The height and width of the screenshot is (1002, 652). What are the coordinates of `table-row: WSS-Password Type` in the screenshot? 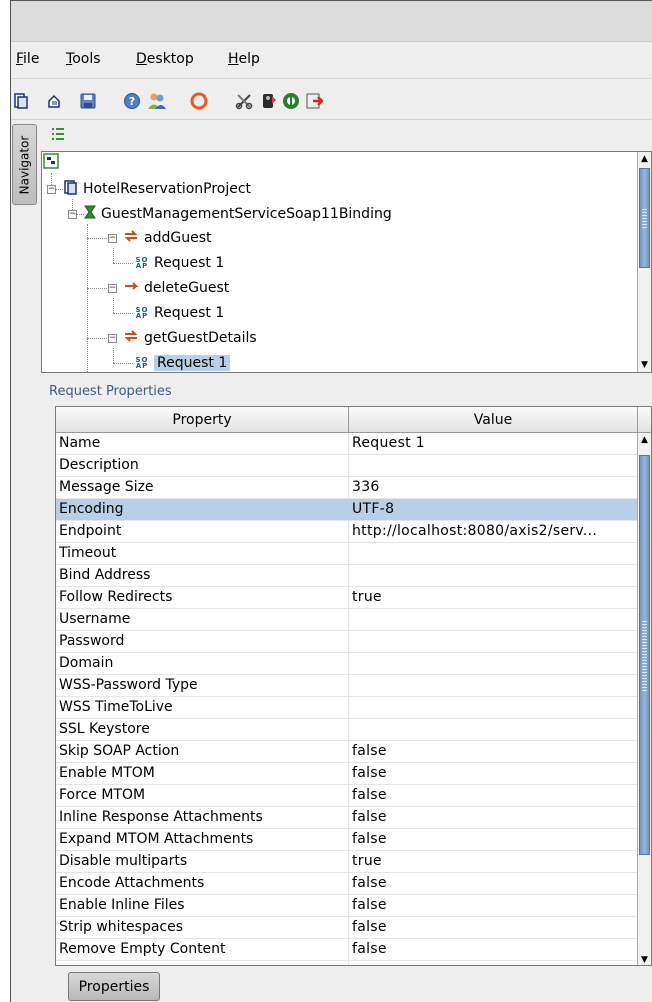 It's located at (347, 686).